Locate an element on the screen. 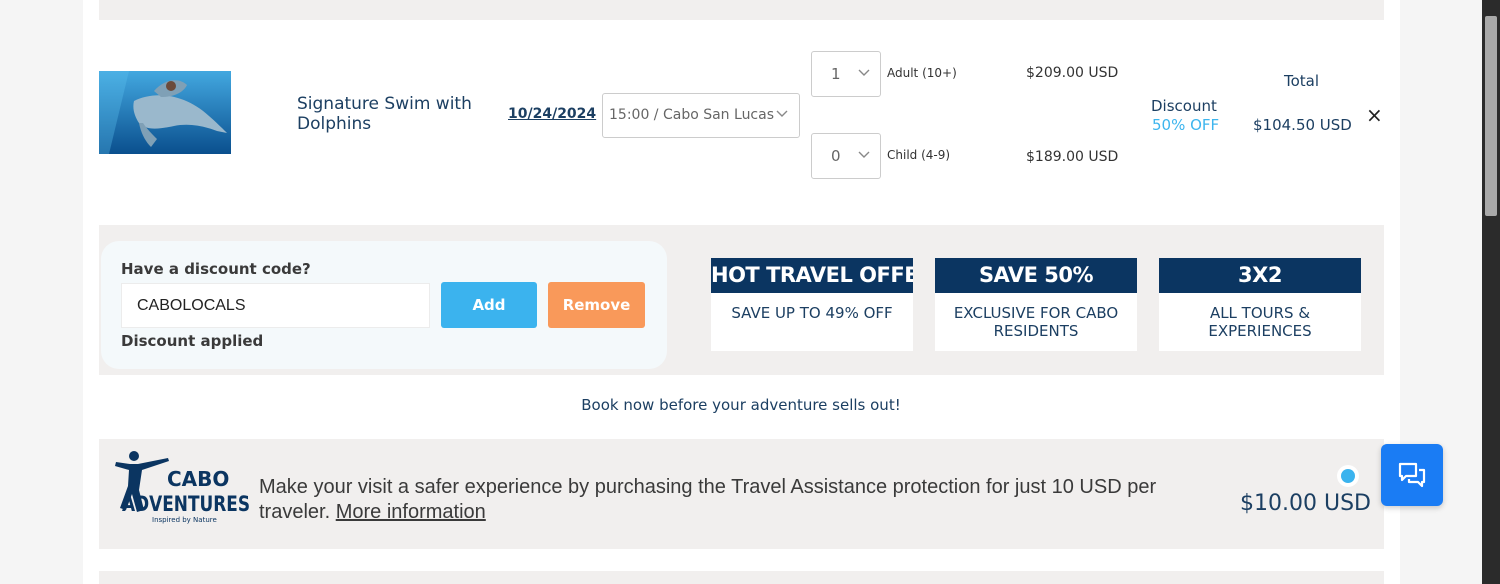 The height and width of the screenshot is (584, 1500). adult-qty-value: 1 is located at coordinates (836, 74).